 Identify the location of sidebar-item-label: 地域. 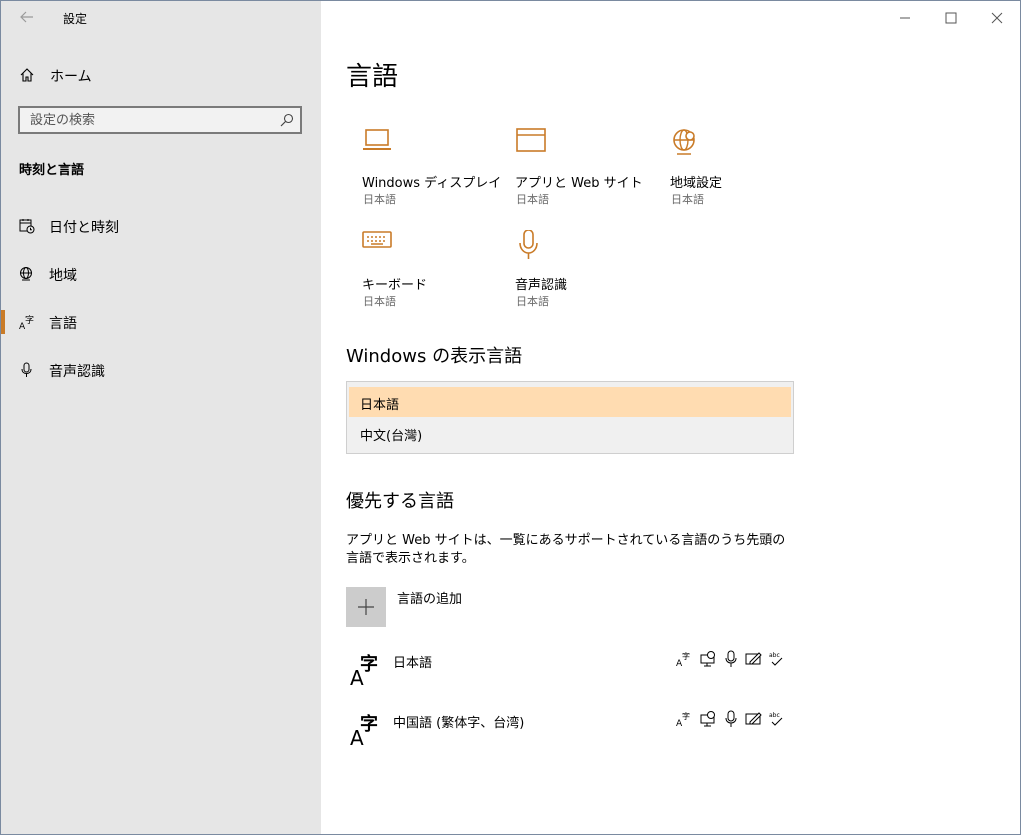
(63, 276).